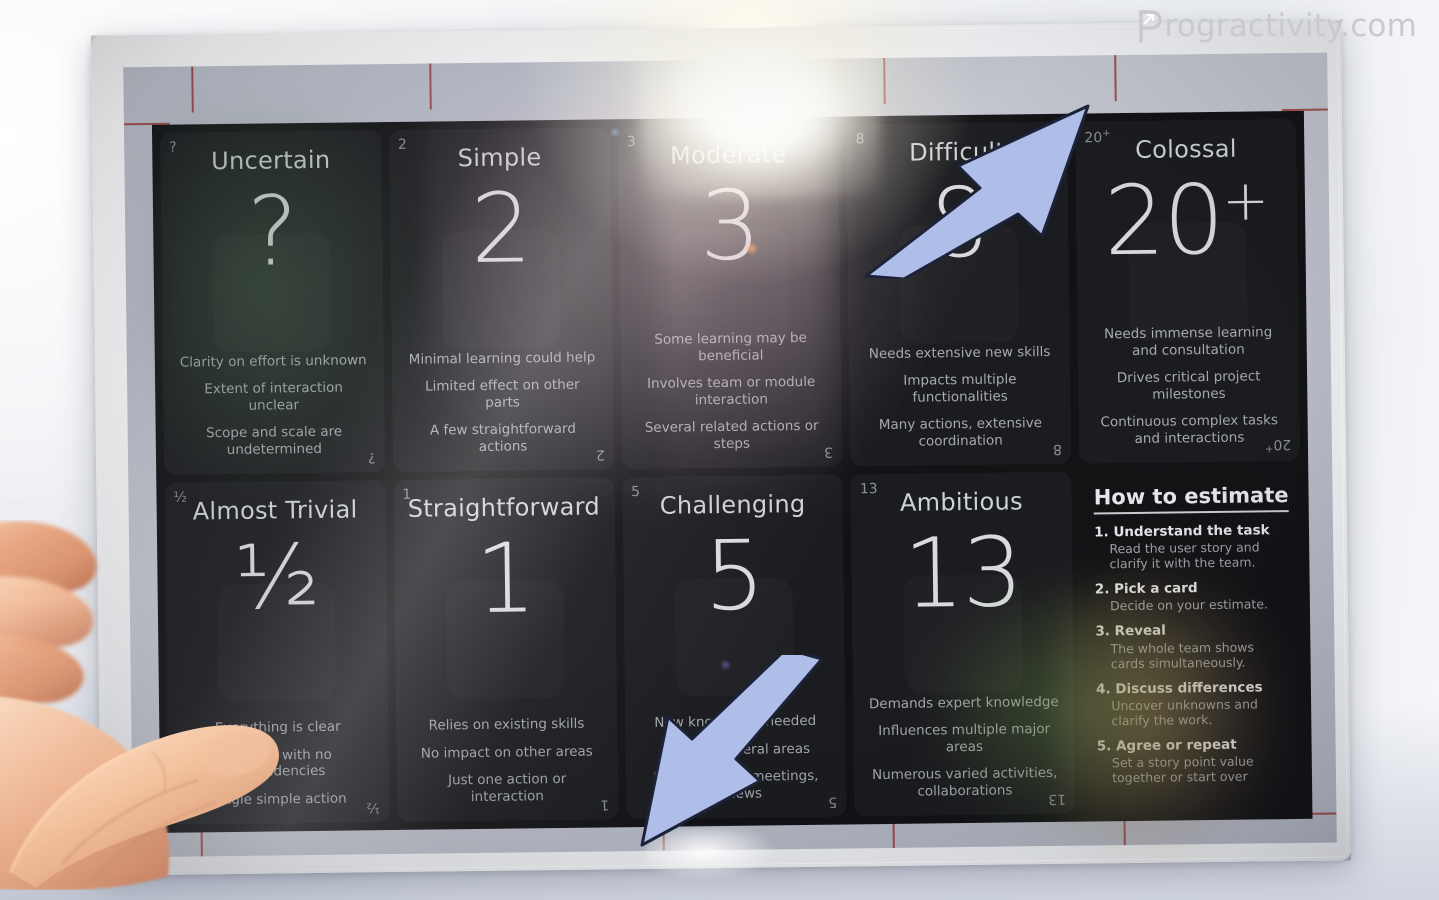 The width and height of the screenshot is (1439, 900). Describe the element at coordinates (502, 437) in the screenshot. I see `card-bullet: A few straightforward actions` at that location.